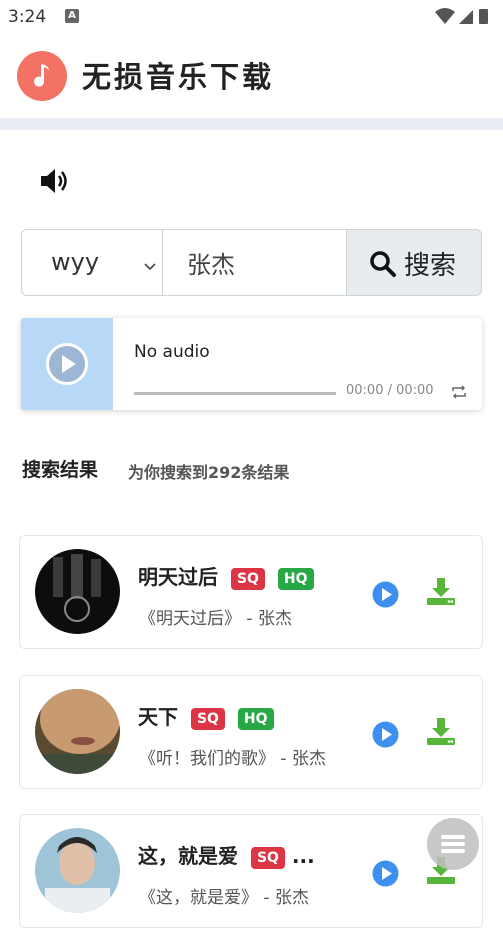 This screenshot has width=503, height=928. I want to click on search-button: 搜索, so click(414, 262).